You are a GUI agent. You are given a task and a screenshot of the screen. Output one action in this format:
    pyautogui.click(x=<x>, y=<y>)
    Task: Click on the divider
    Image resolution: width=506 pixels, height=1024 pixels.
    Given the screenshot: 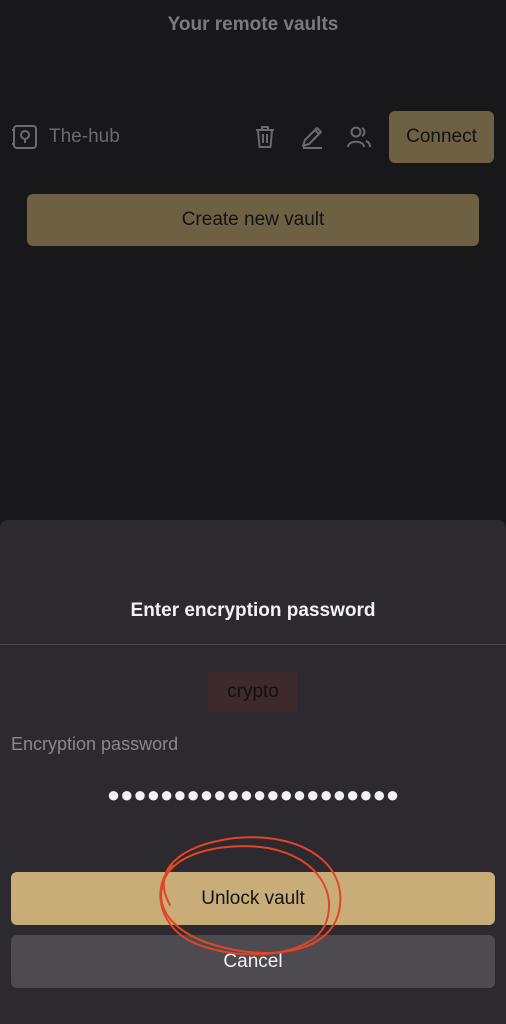 What is the action you would take?
    pyautogui.click(x=253, y=644)
    